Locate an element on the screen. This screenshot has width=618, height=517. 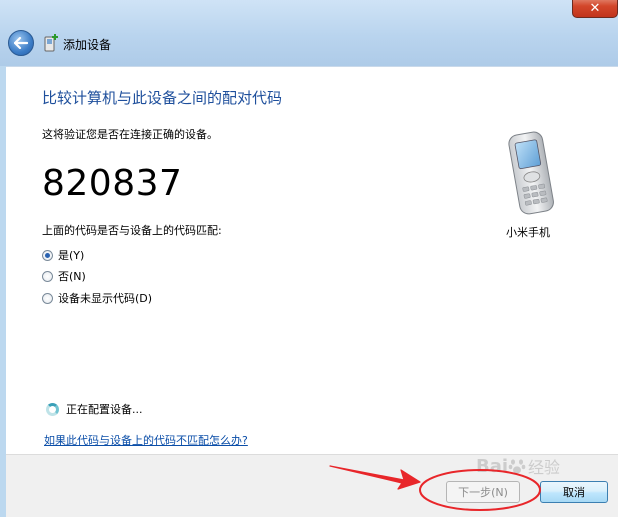
match-question: 上面的代码是否与设备上的代码匹配: is located at coordinates (132, 230).